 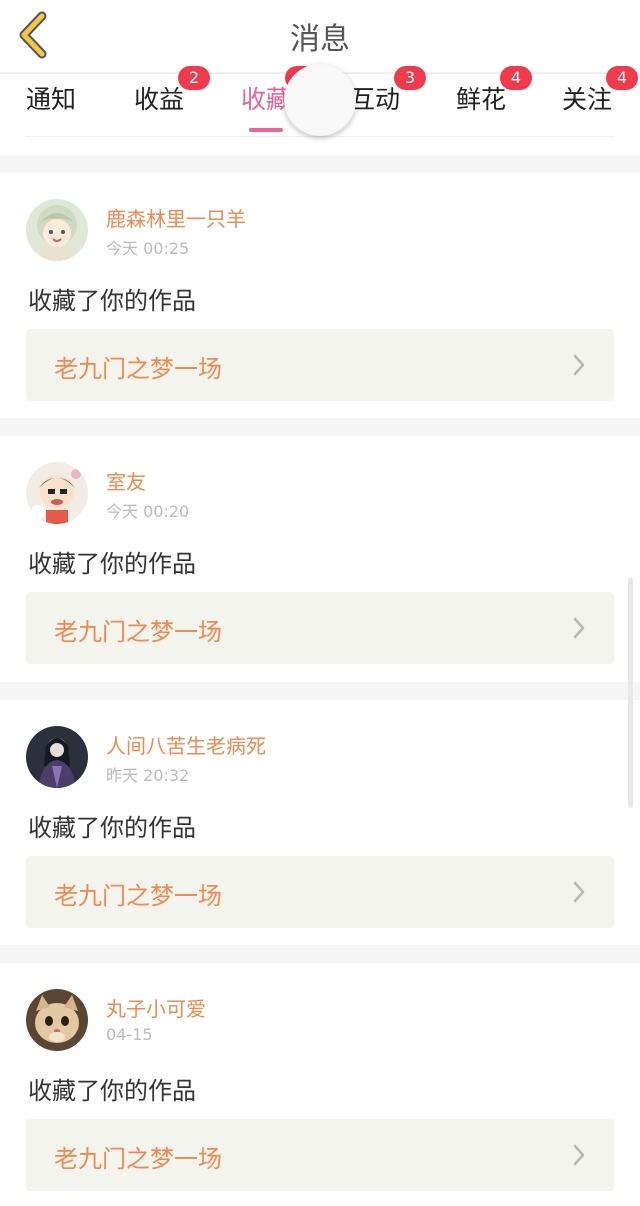 What do you see at coordinates (148, 248) in the screenshot?
I see `timestamp: 今天 00:25` at bounding box center [148, 248].